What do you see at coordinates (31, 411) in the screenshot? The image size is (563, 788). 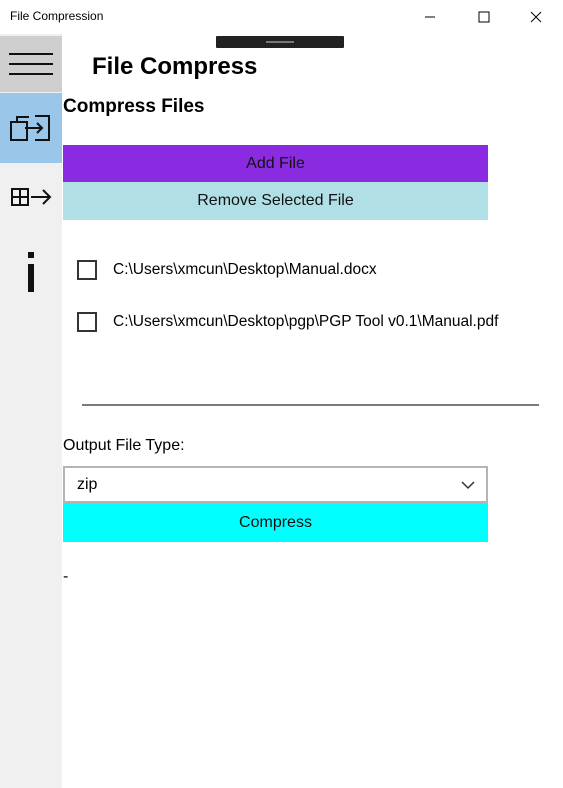 I see `sidebar` at bounding box center [31, 411].